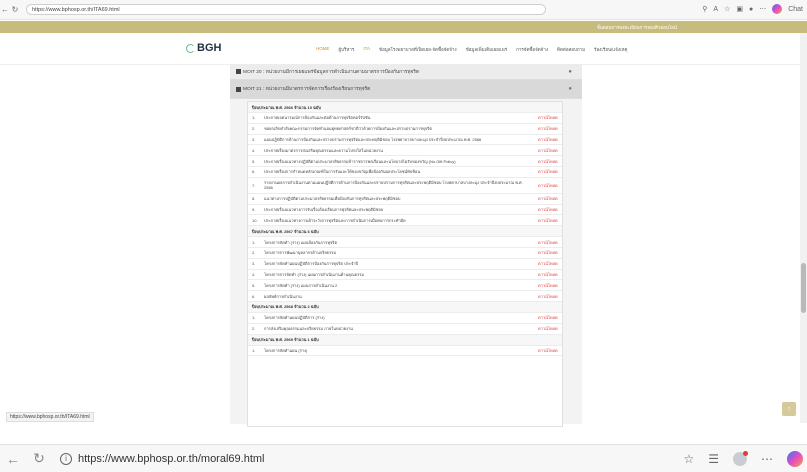 The width and height of the screenshot is (807, 472). I want to click on profile-icon: ●, so click(751, 9).